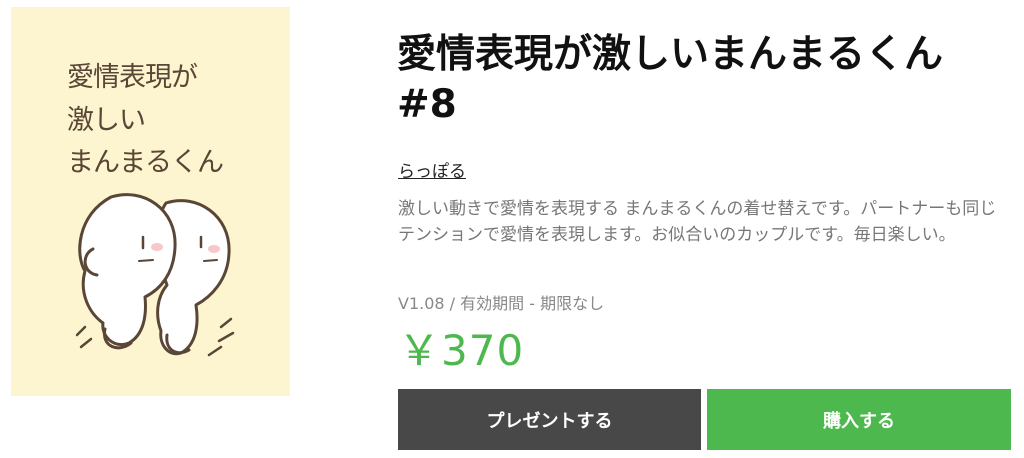 This screenshot has height=458, width=1024. What do you see at coordinates (549, 419) in the screenshot?
I see `present-button: プレゼントする` at bounding box center [549, 419].